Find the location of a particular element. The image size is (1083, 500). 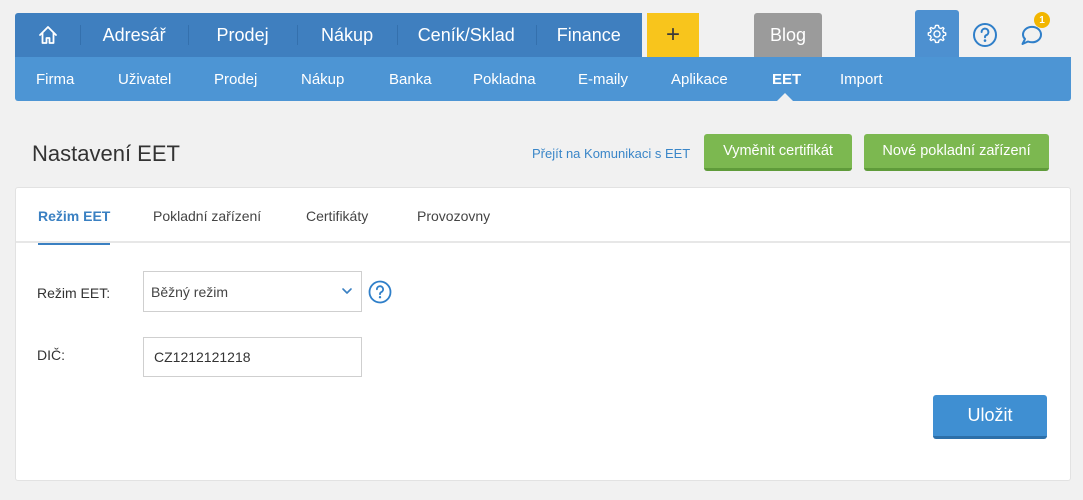

replace-certificate-button: Vyměnit certifikát is located at coordinates (778, 152).